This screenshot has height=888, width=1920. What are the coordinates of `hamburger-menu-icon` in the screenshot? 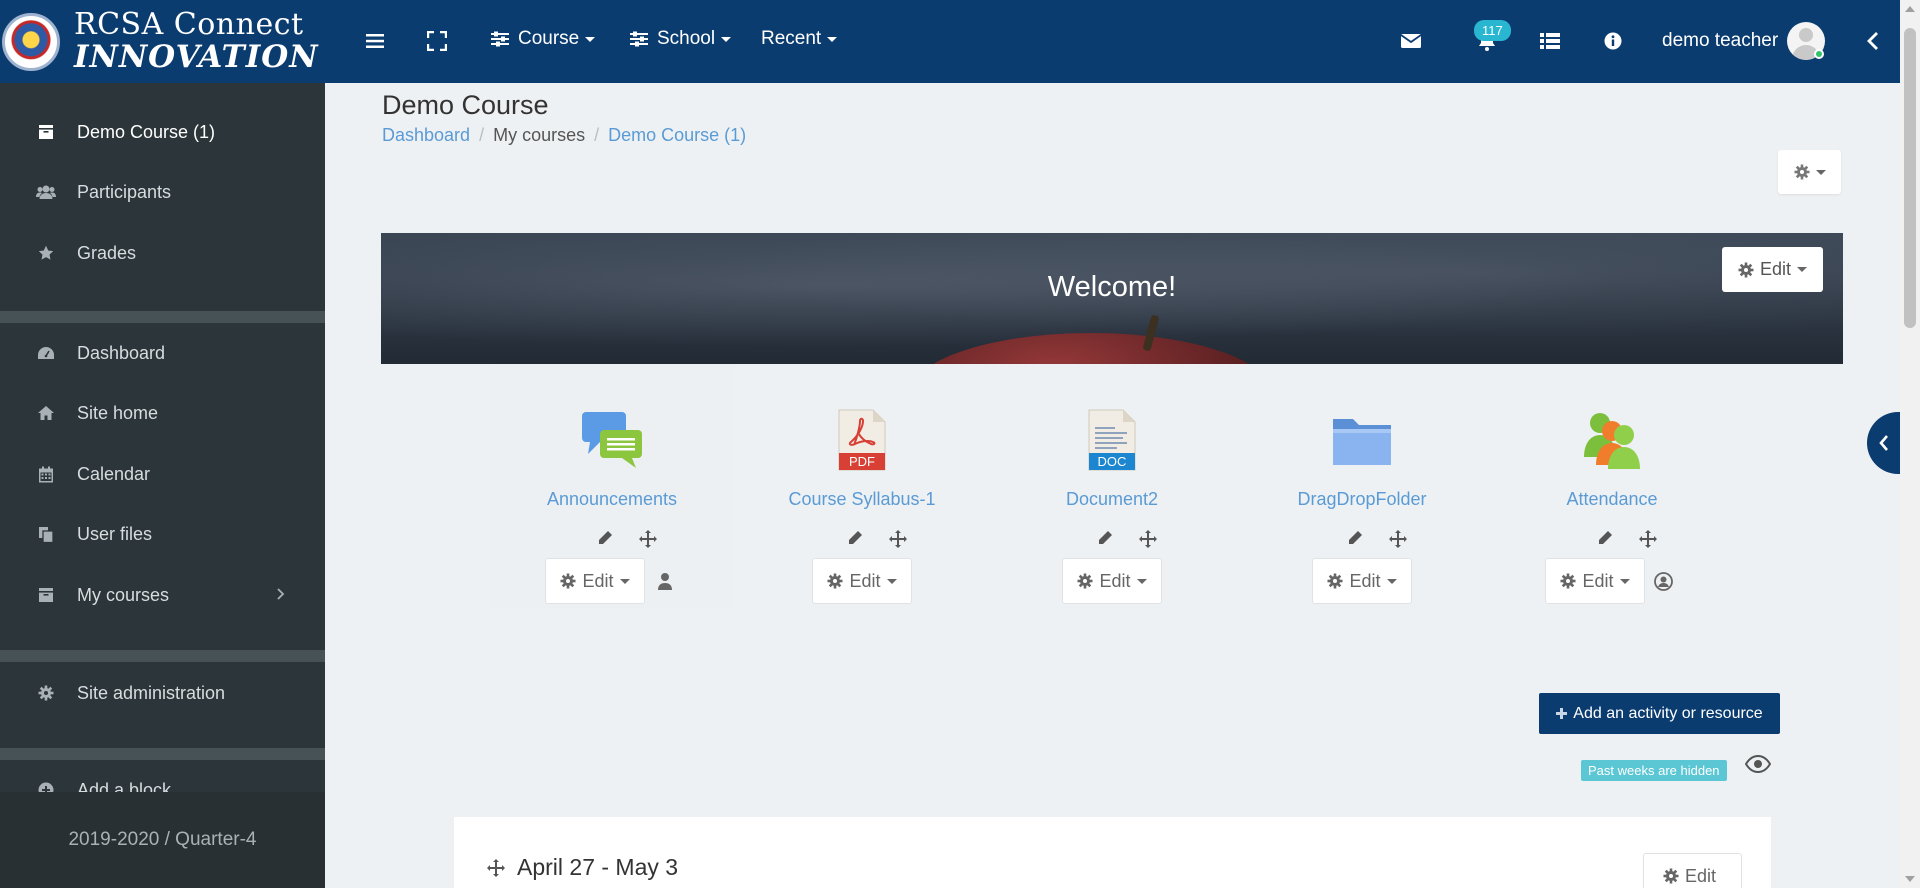 It's located at (375, 41).